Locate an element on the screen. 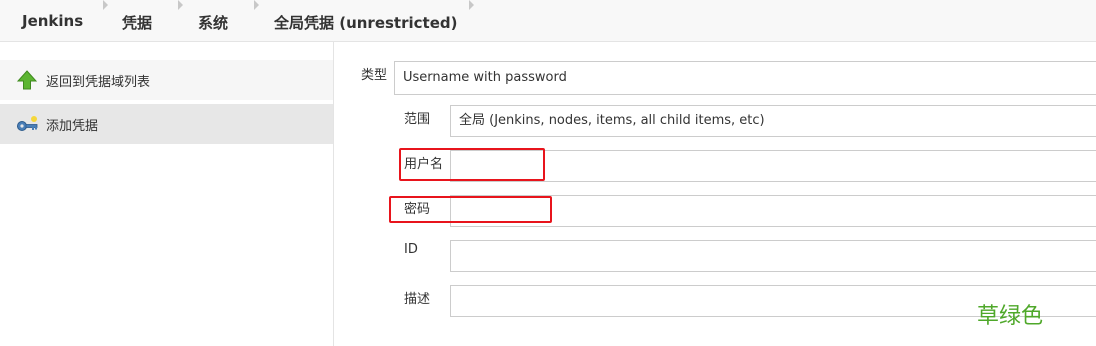 The width and height of the screenshot is (1096, 346). id-input is located at coordinates (773, 256).